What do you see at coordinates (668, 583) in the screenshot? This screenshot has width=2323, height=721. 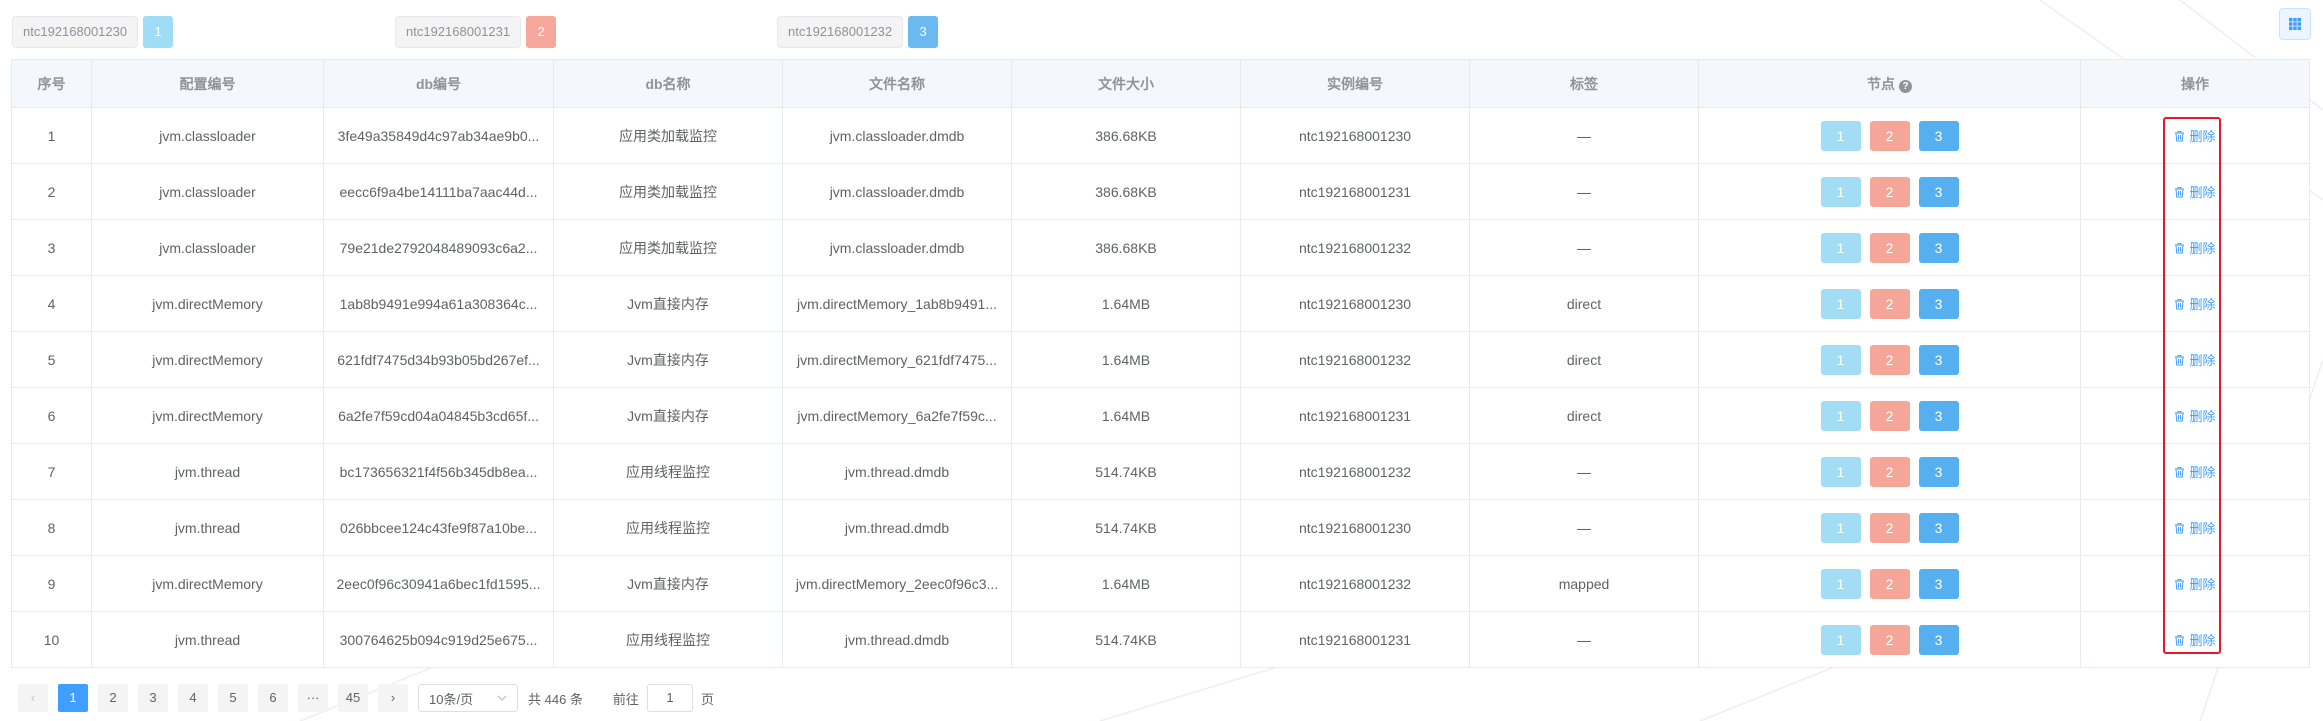 I see `cell-db-name: Jvm直接内存` at bounding box center [668, 583].